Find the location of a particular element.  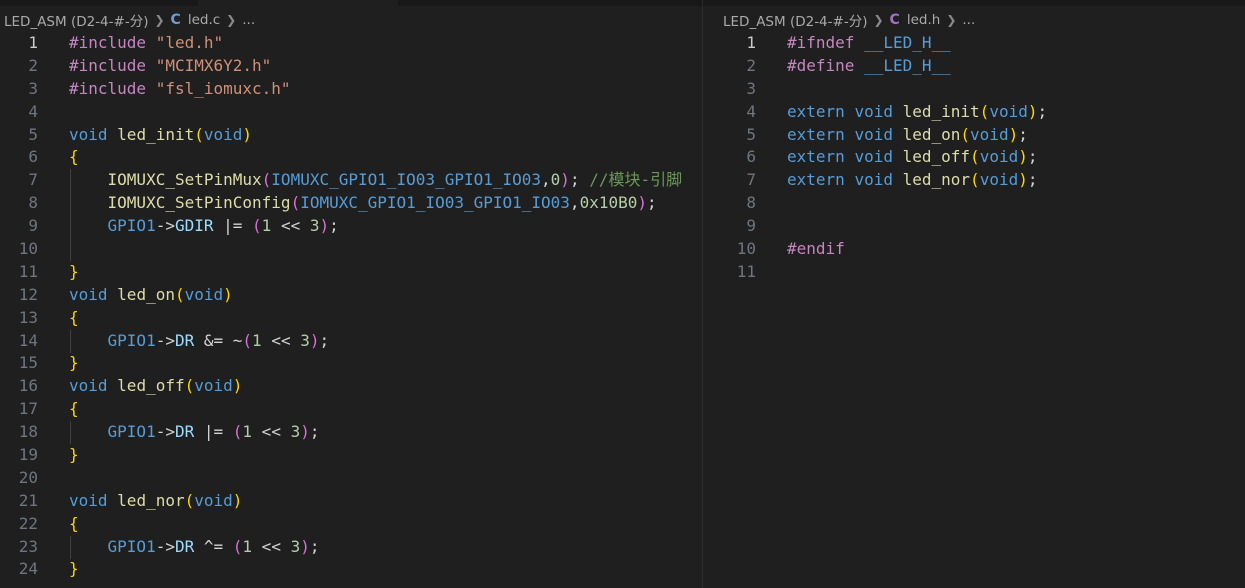

line-number: 23 is located at coordinates (28, 546).